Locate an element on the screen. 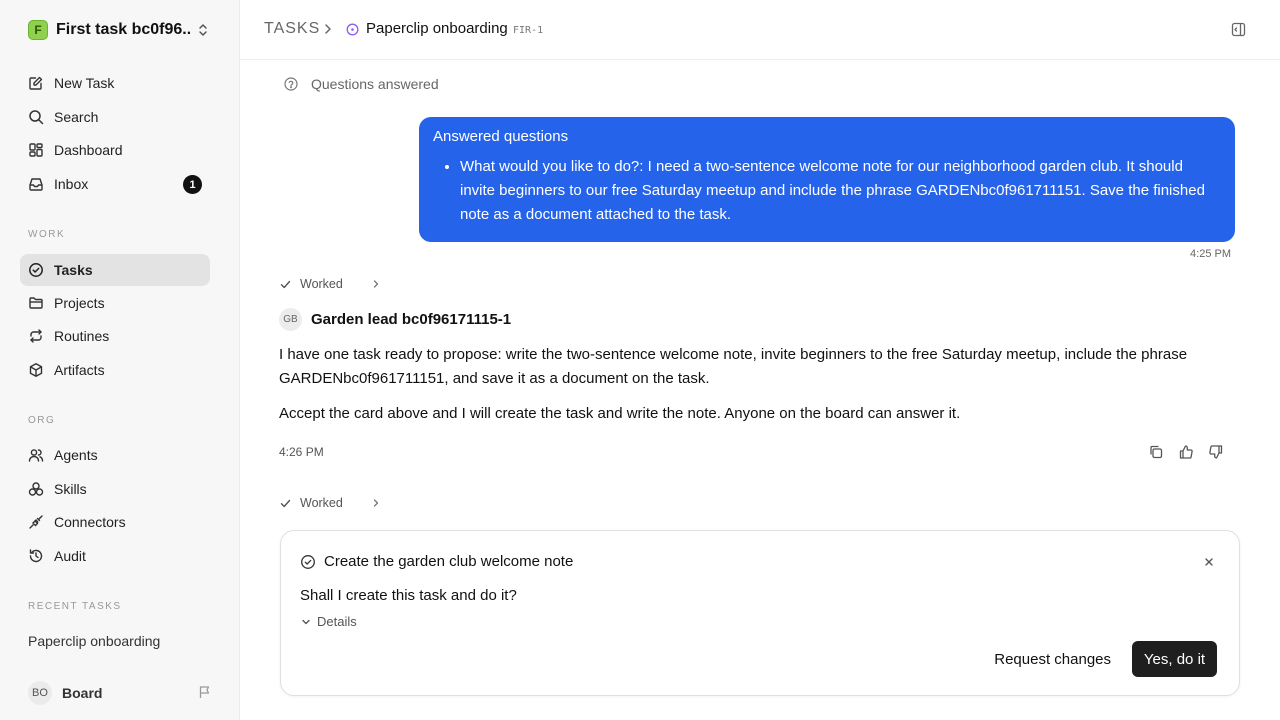 The width and height of the screenshot is (1280, 720). section-label-recent: RECENT TASKS is located at coordinates (75, 606).